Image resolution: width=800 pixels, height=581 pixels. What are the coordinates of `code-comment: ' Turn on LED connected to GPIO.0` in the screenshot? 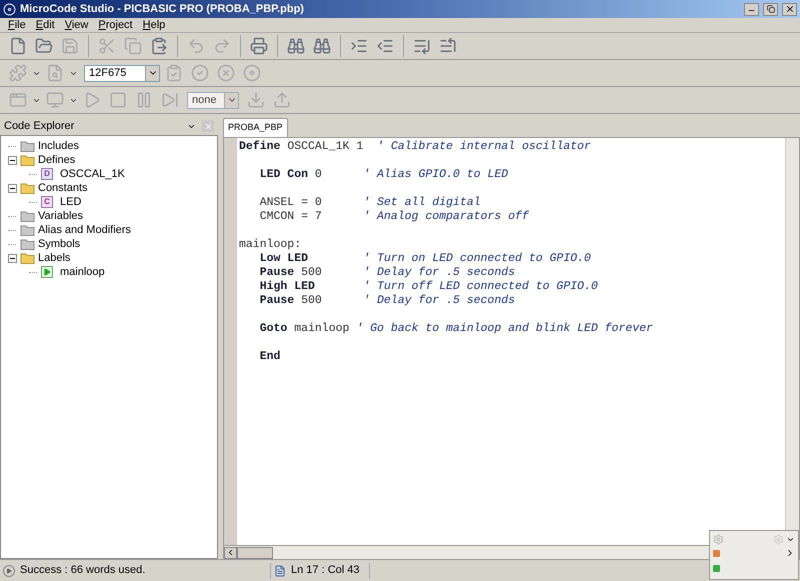 It's located at (477, 259).